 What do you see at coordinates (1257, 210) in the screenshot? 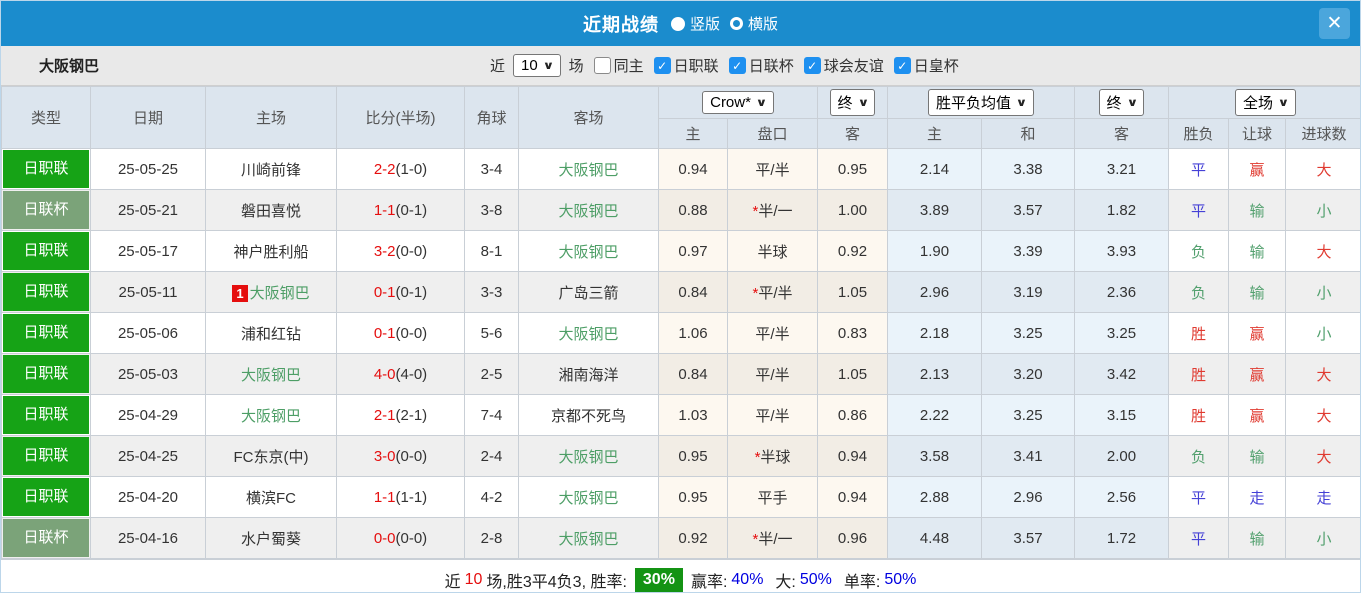
I see `result-handicap: 输` at bounding box center [1257, 210].